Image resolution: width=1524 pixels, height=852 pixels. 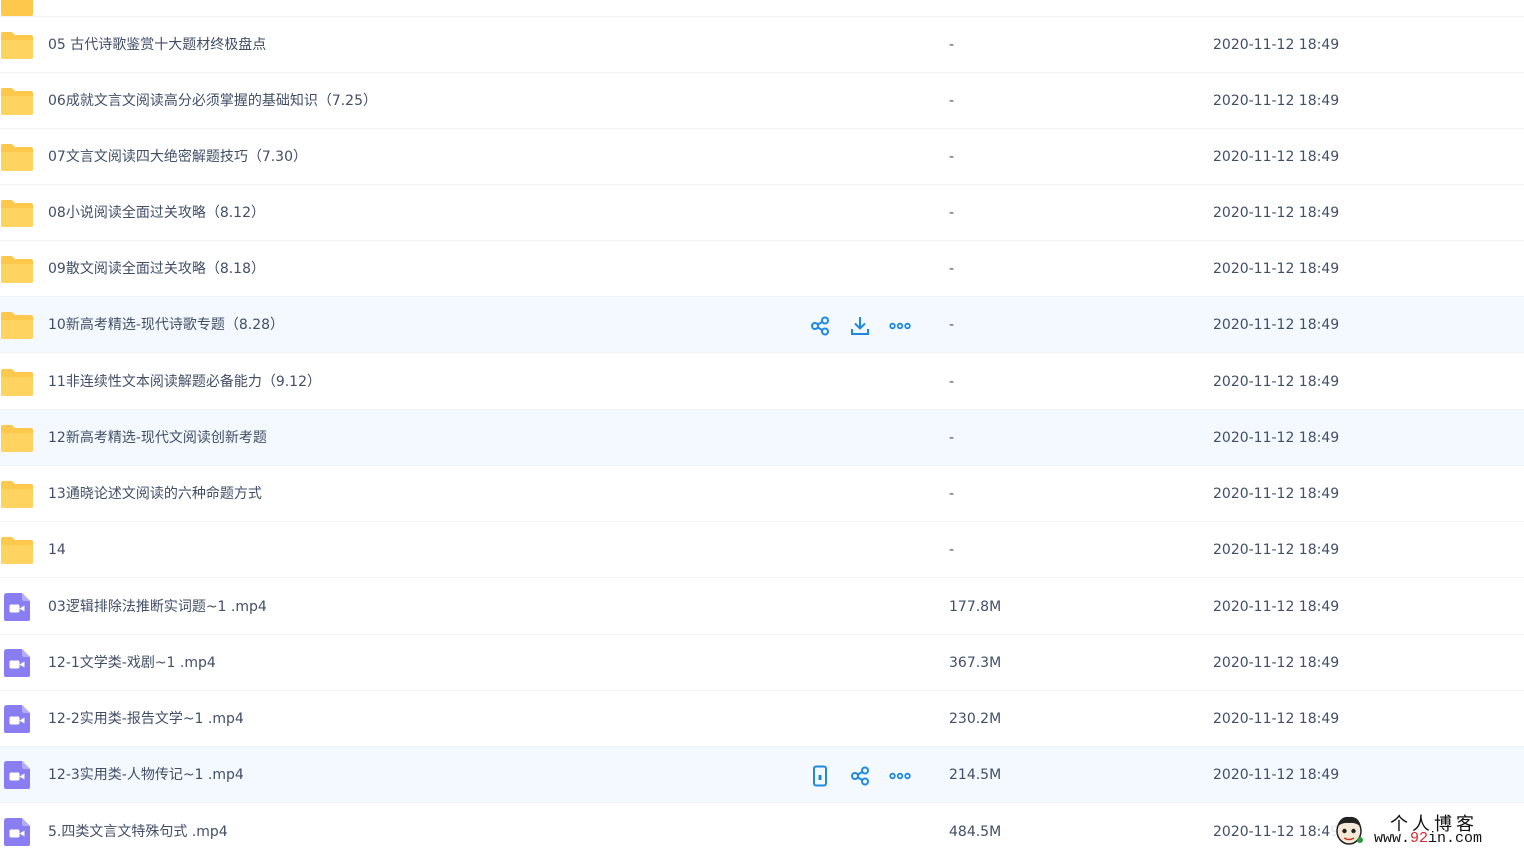 I want to click on list-item: 08小说阅读全面过关攻略（8.12） - 2020-11-12 18:49, so click(x=762, y=213).